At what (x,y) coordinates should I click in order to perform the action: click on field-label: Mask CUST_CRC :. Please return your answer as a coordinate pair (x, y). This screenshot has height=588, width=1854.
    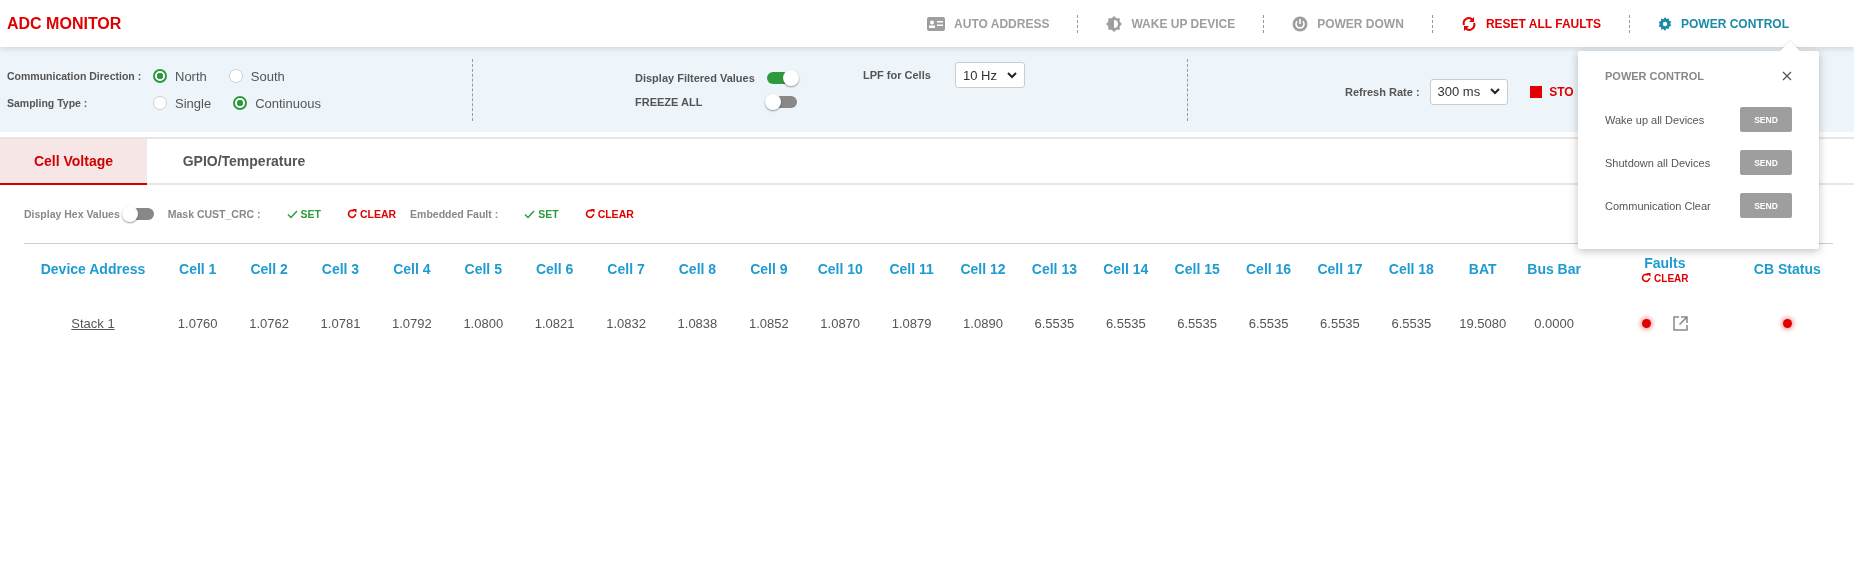
    Looking at the image, I should click on (214, 214).